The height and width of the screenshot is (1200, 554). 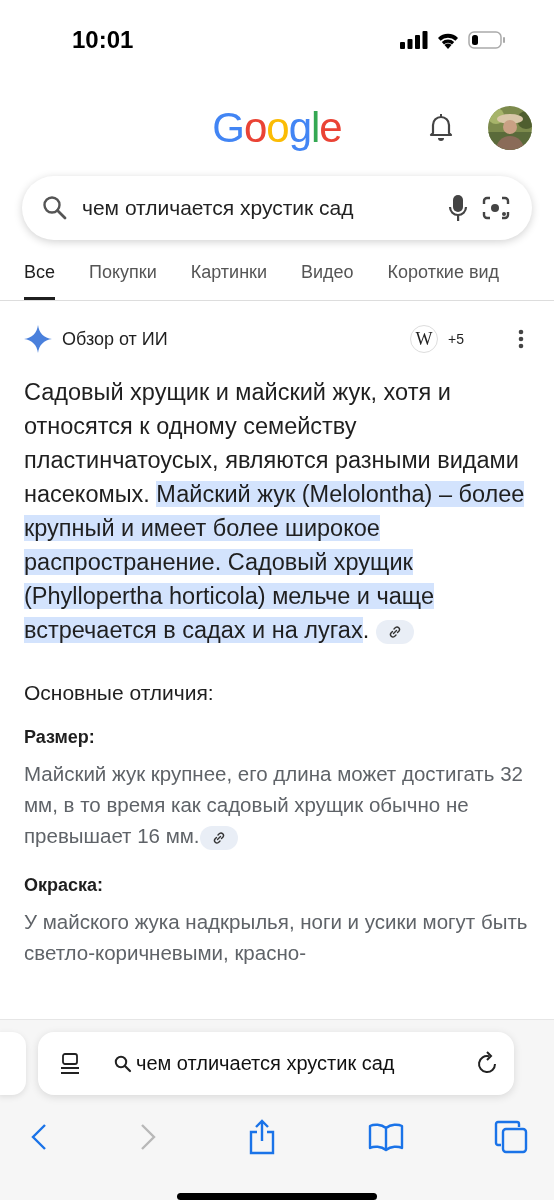 I want to click on address-bar: чем отличается хрустик сад, so click(x=276, y=1064).